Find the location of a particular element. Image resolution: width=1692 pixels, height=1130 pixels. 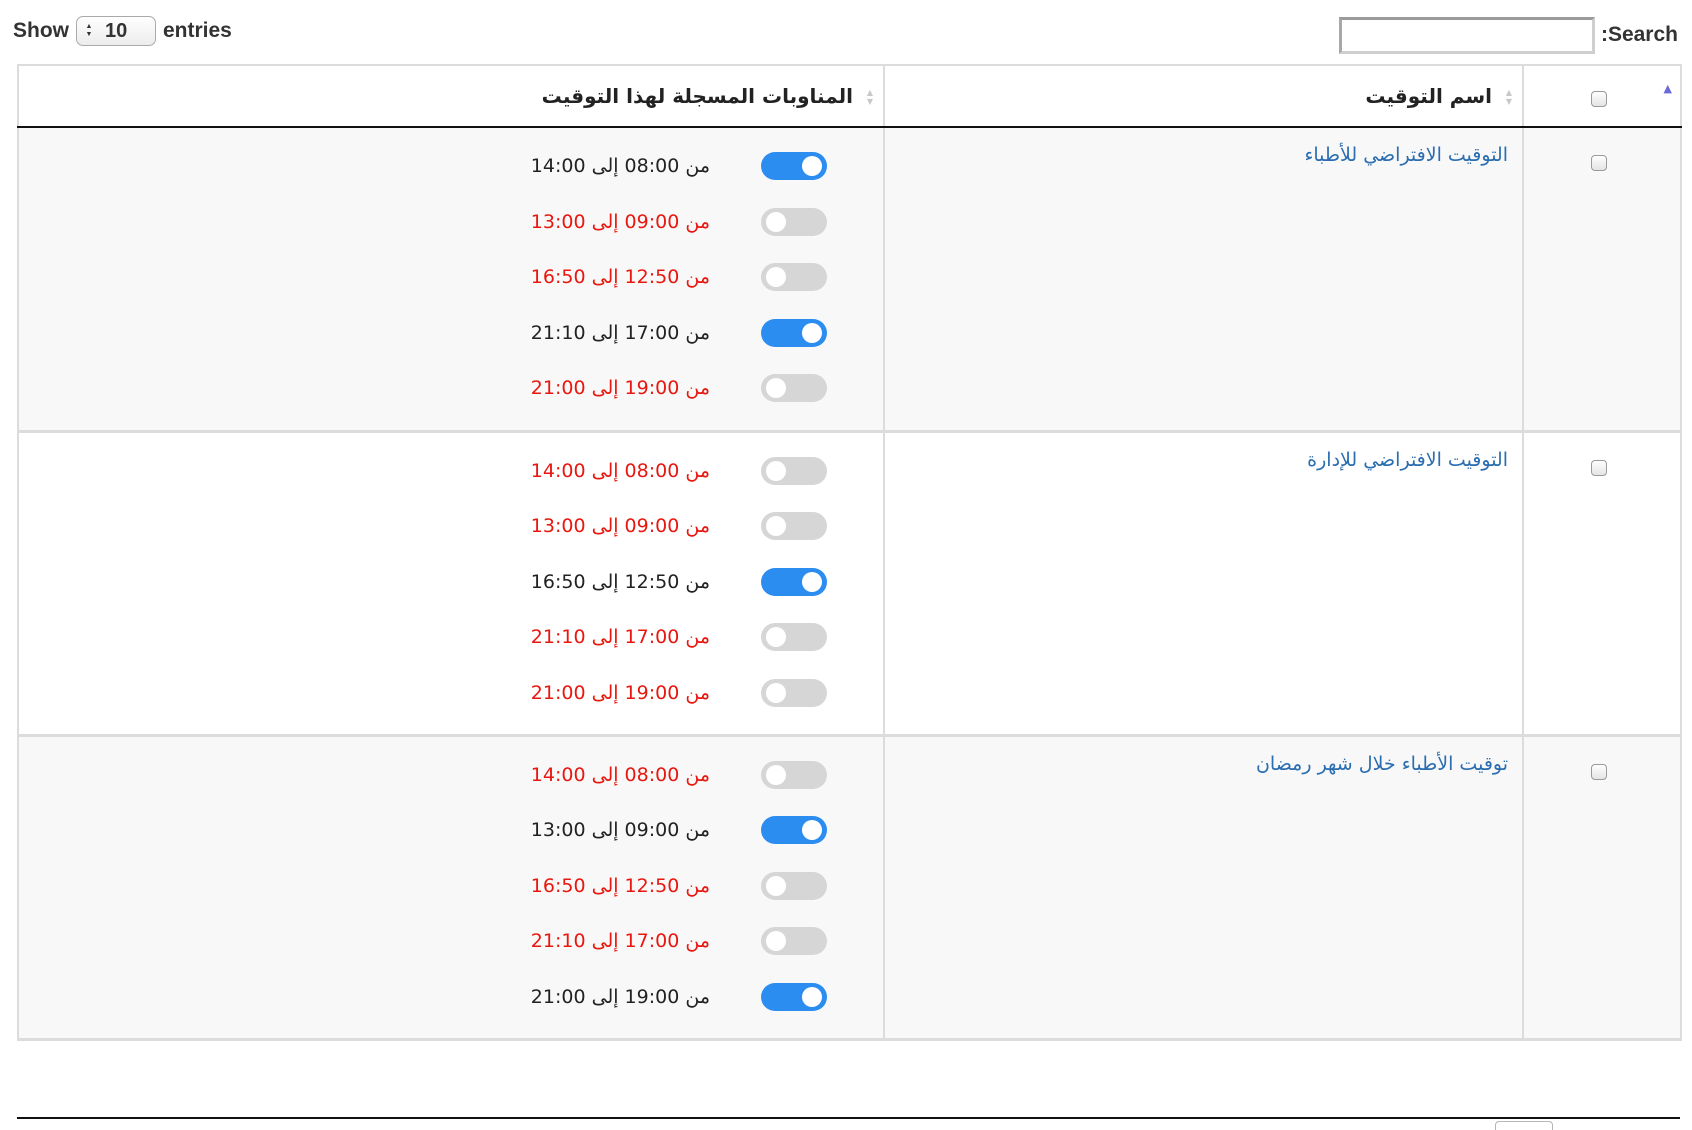

select-arrows-icon: ▲ ▼ is located at coordinates (89, 30).